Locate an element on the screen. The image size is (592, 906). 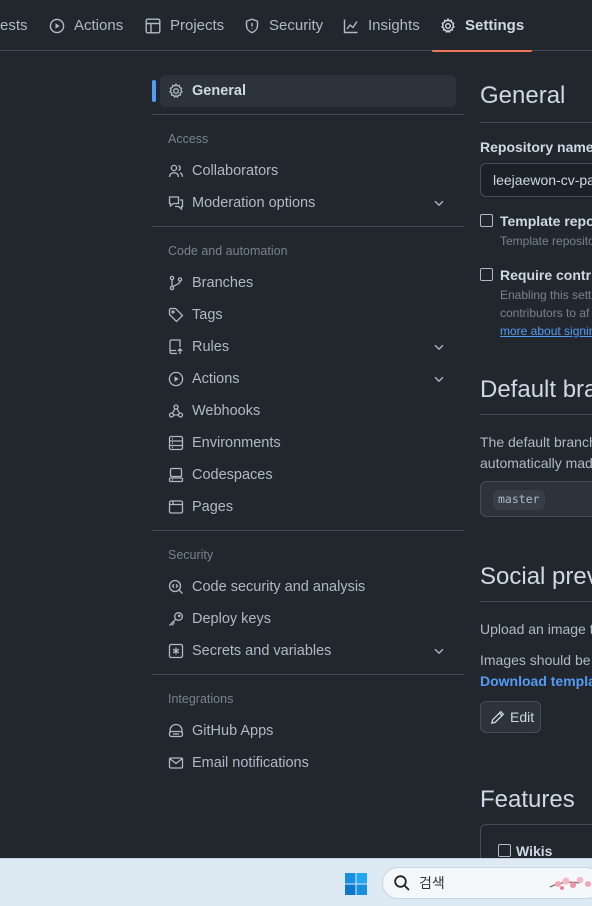
sidebar-item-label: Code security and analysis is located at coordinates (279, 587).